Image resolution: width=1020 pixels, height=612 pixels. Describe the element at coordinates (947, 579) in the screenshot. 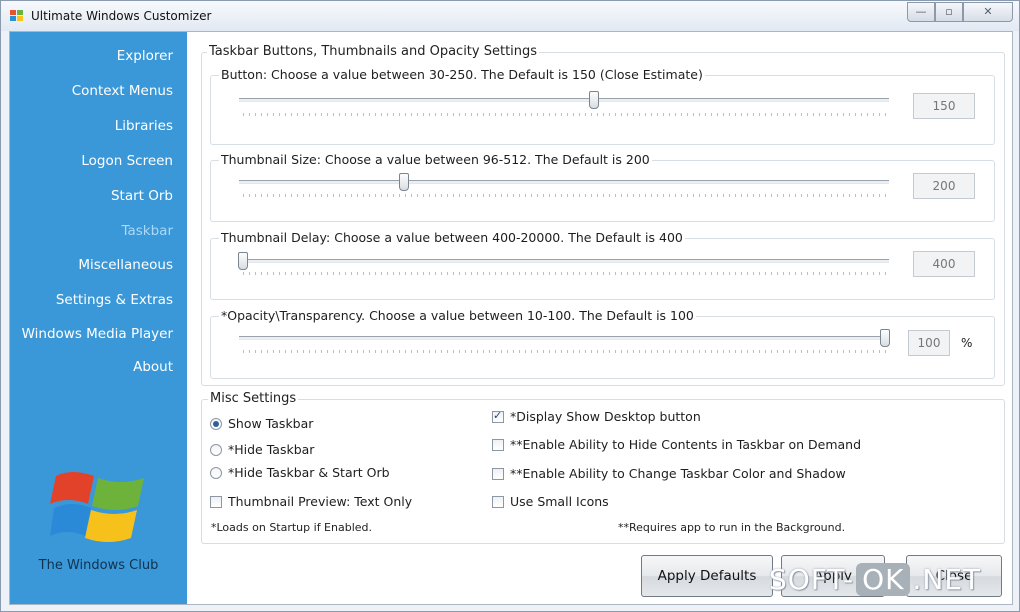

I see `watermark-post: .NET` at that location.